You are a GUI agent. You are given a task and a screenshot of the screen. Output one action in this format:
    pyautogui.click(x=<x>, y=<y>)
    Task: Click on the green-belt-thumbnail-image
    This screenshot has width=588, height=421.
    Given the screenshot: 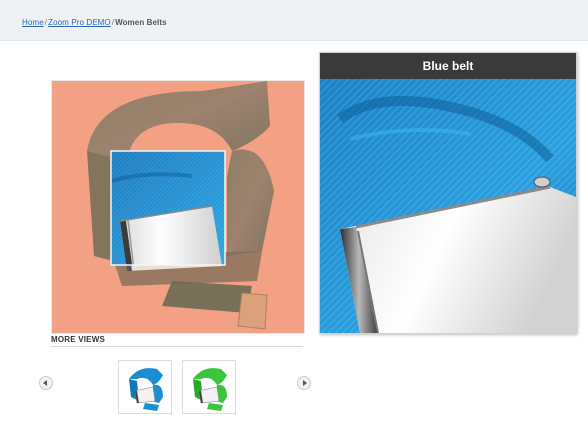 What is the action you would take?
    pyautogui.click(x=209, y=387)
    